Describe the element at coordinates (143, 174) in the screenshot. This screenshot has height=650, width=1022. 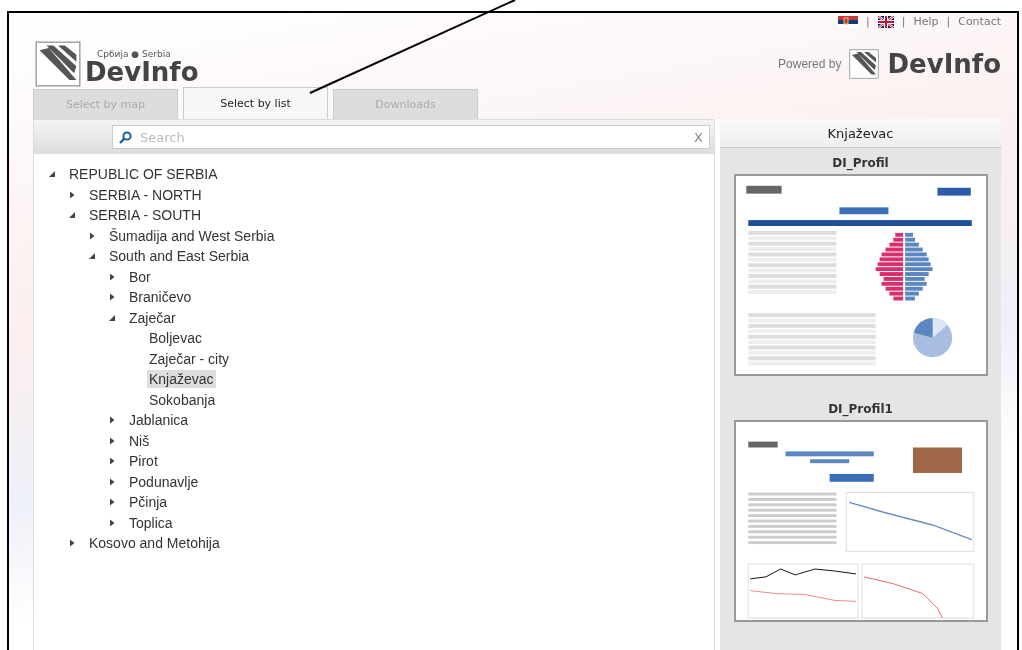
I see `tree-item: REPUBLIC OF SERBIA` at that location.